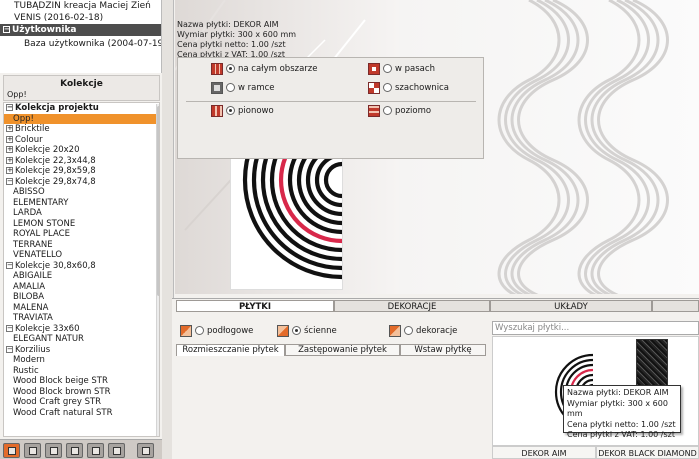 The height and width of the screenshot is (459, 699). Describe the element at coordinates (158, 201) in the screenshot. I see `scrollbar-thumb` at that location.